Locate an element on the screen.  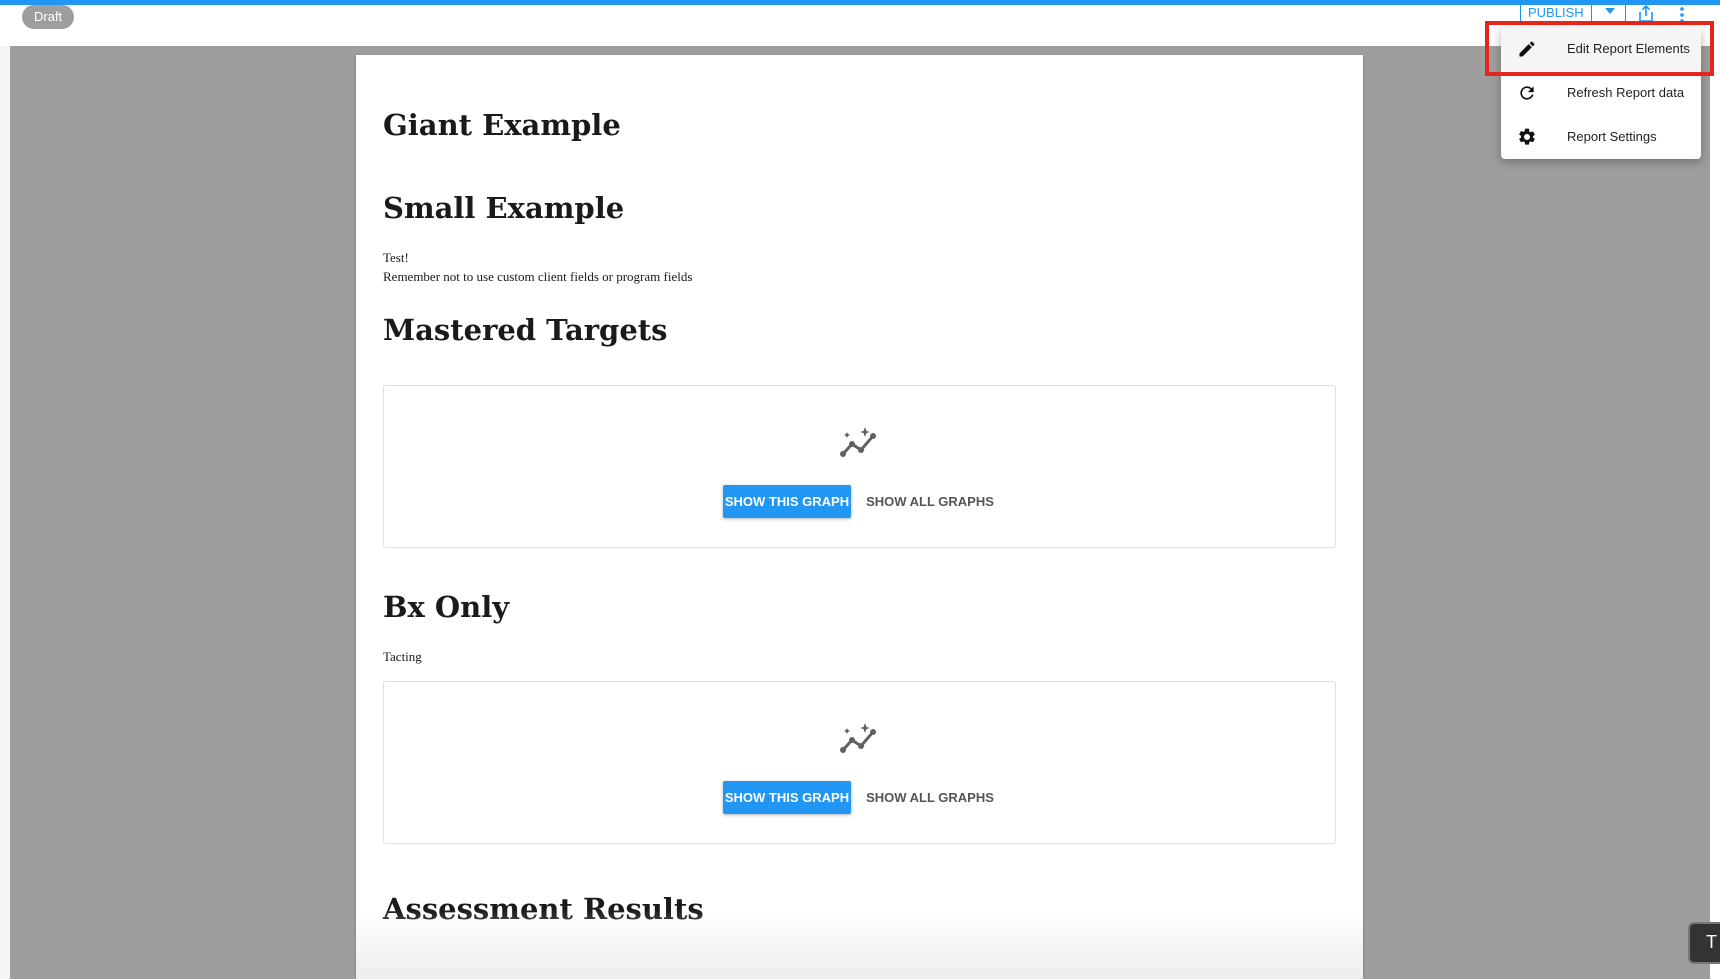
section-title-bx-only: Bx Only is located at coordinates (446, 607).